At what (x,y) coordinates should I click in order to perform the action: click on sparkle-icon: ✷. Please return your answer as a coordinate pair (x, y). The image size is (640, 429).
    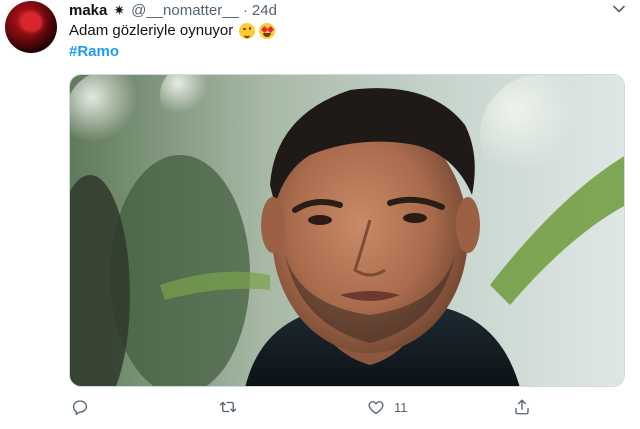
    Looking at the image, I should click on (119, 9).